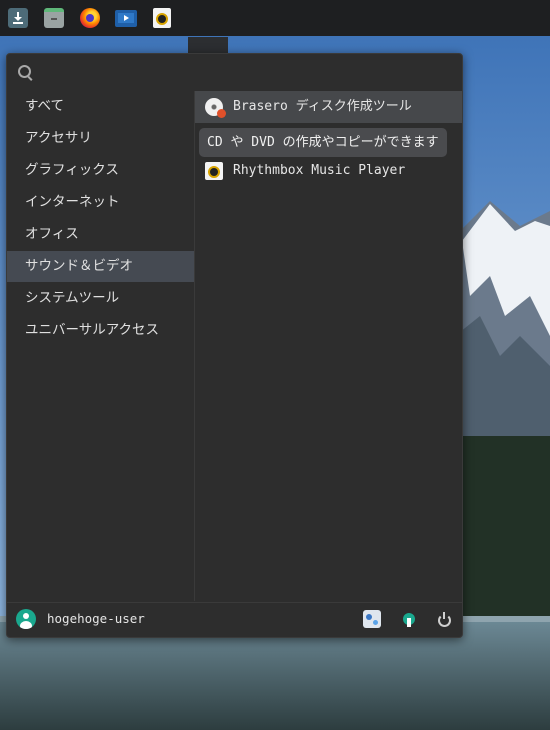 The height and width of the screenshot is (730, 550). I want to click on files-icon, so click(54, 18).